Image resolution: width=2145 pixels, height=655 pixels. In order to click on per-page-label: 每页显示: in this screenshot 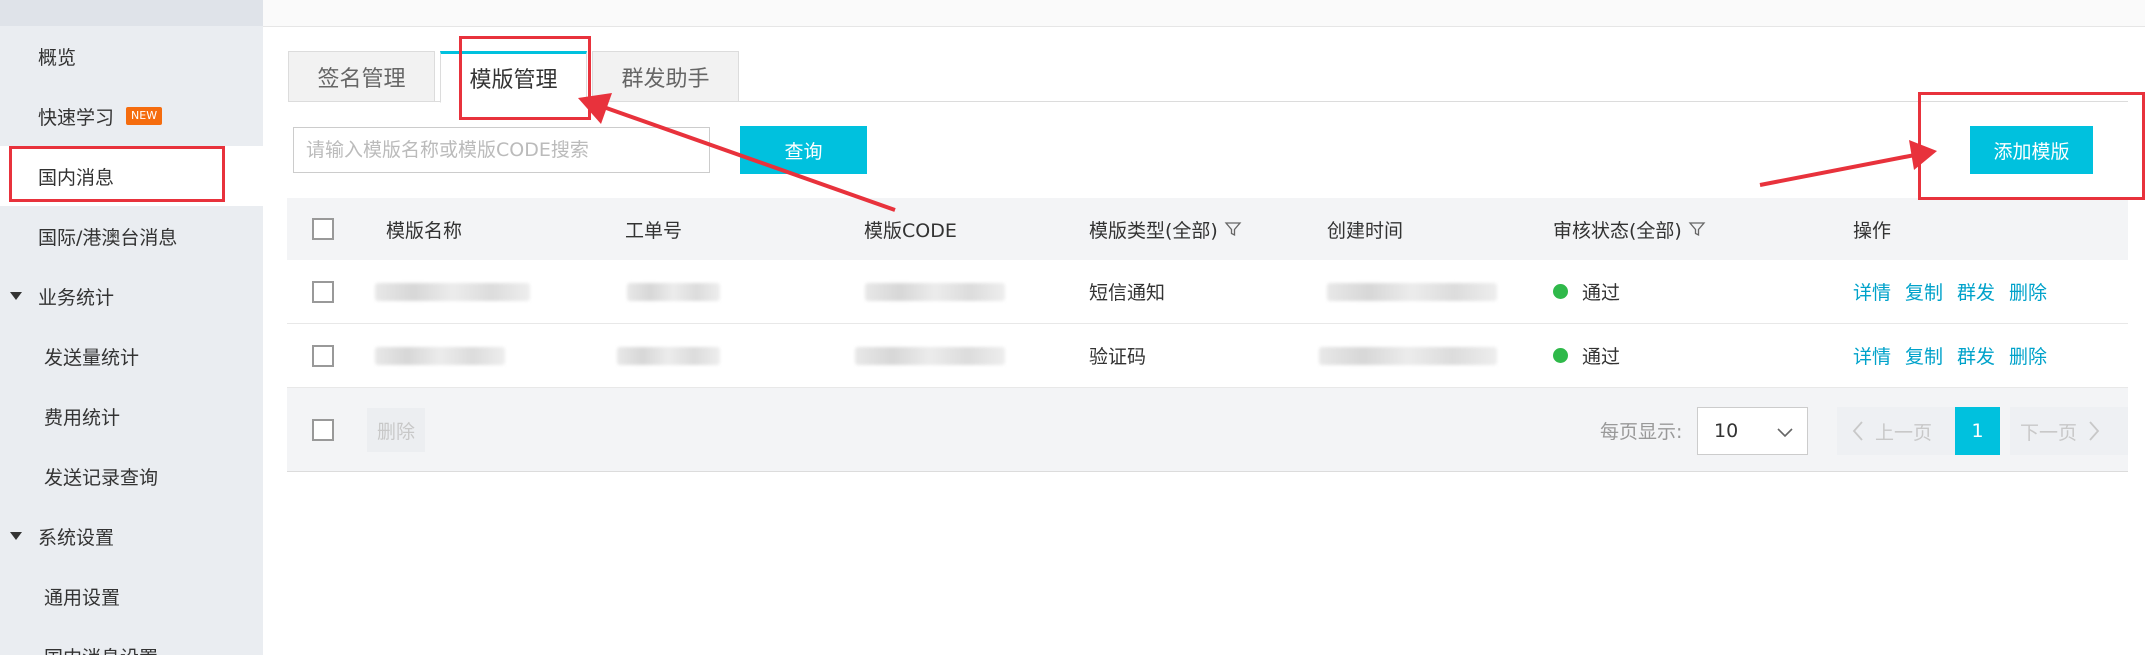, I will do `click(1641, 431)`.